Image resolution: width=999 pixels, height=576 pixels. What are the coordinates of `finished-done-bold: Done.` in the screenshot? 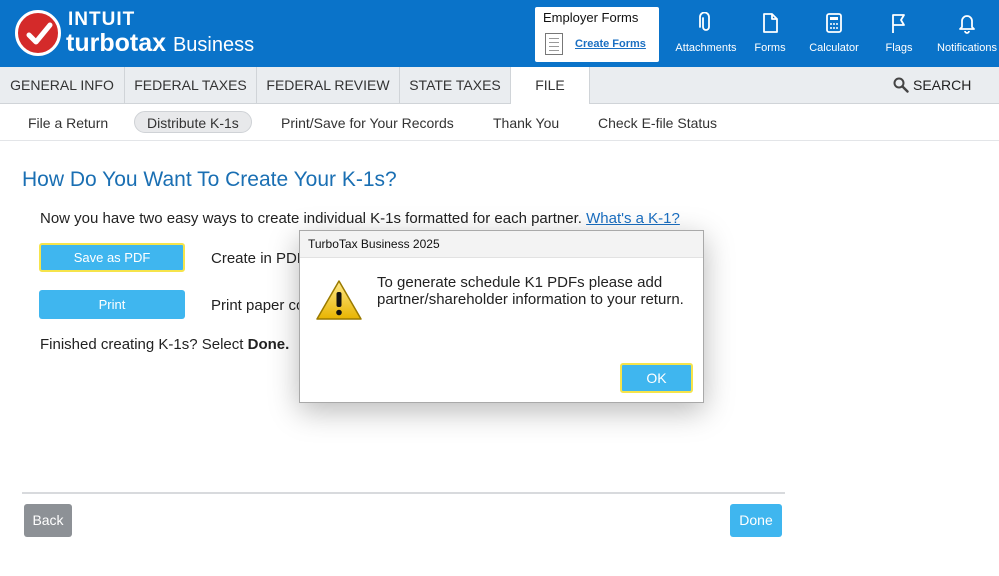 It's located at (268, 344).